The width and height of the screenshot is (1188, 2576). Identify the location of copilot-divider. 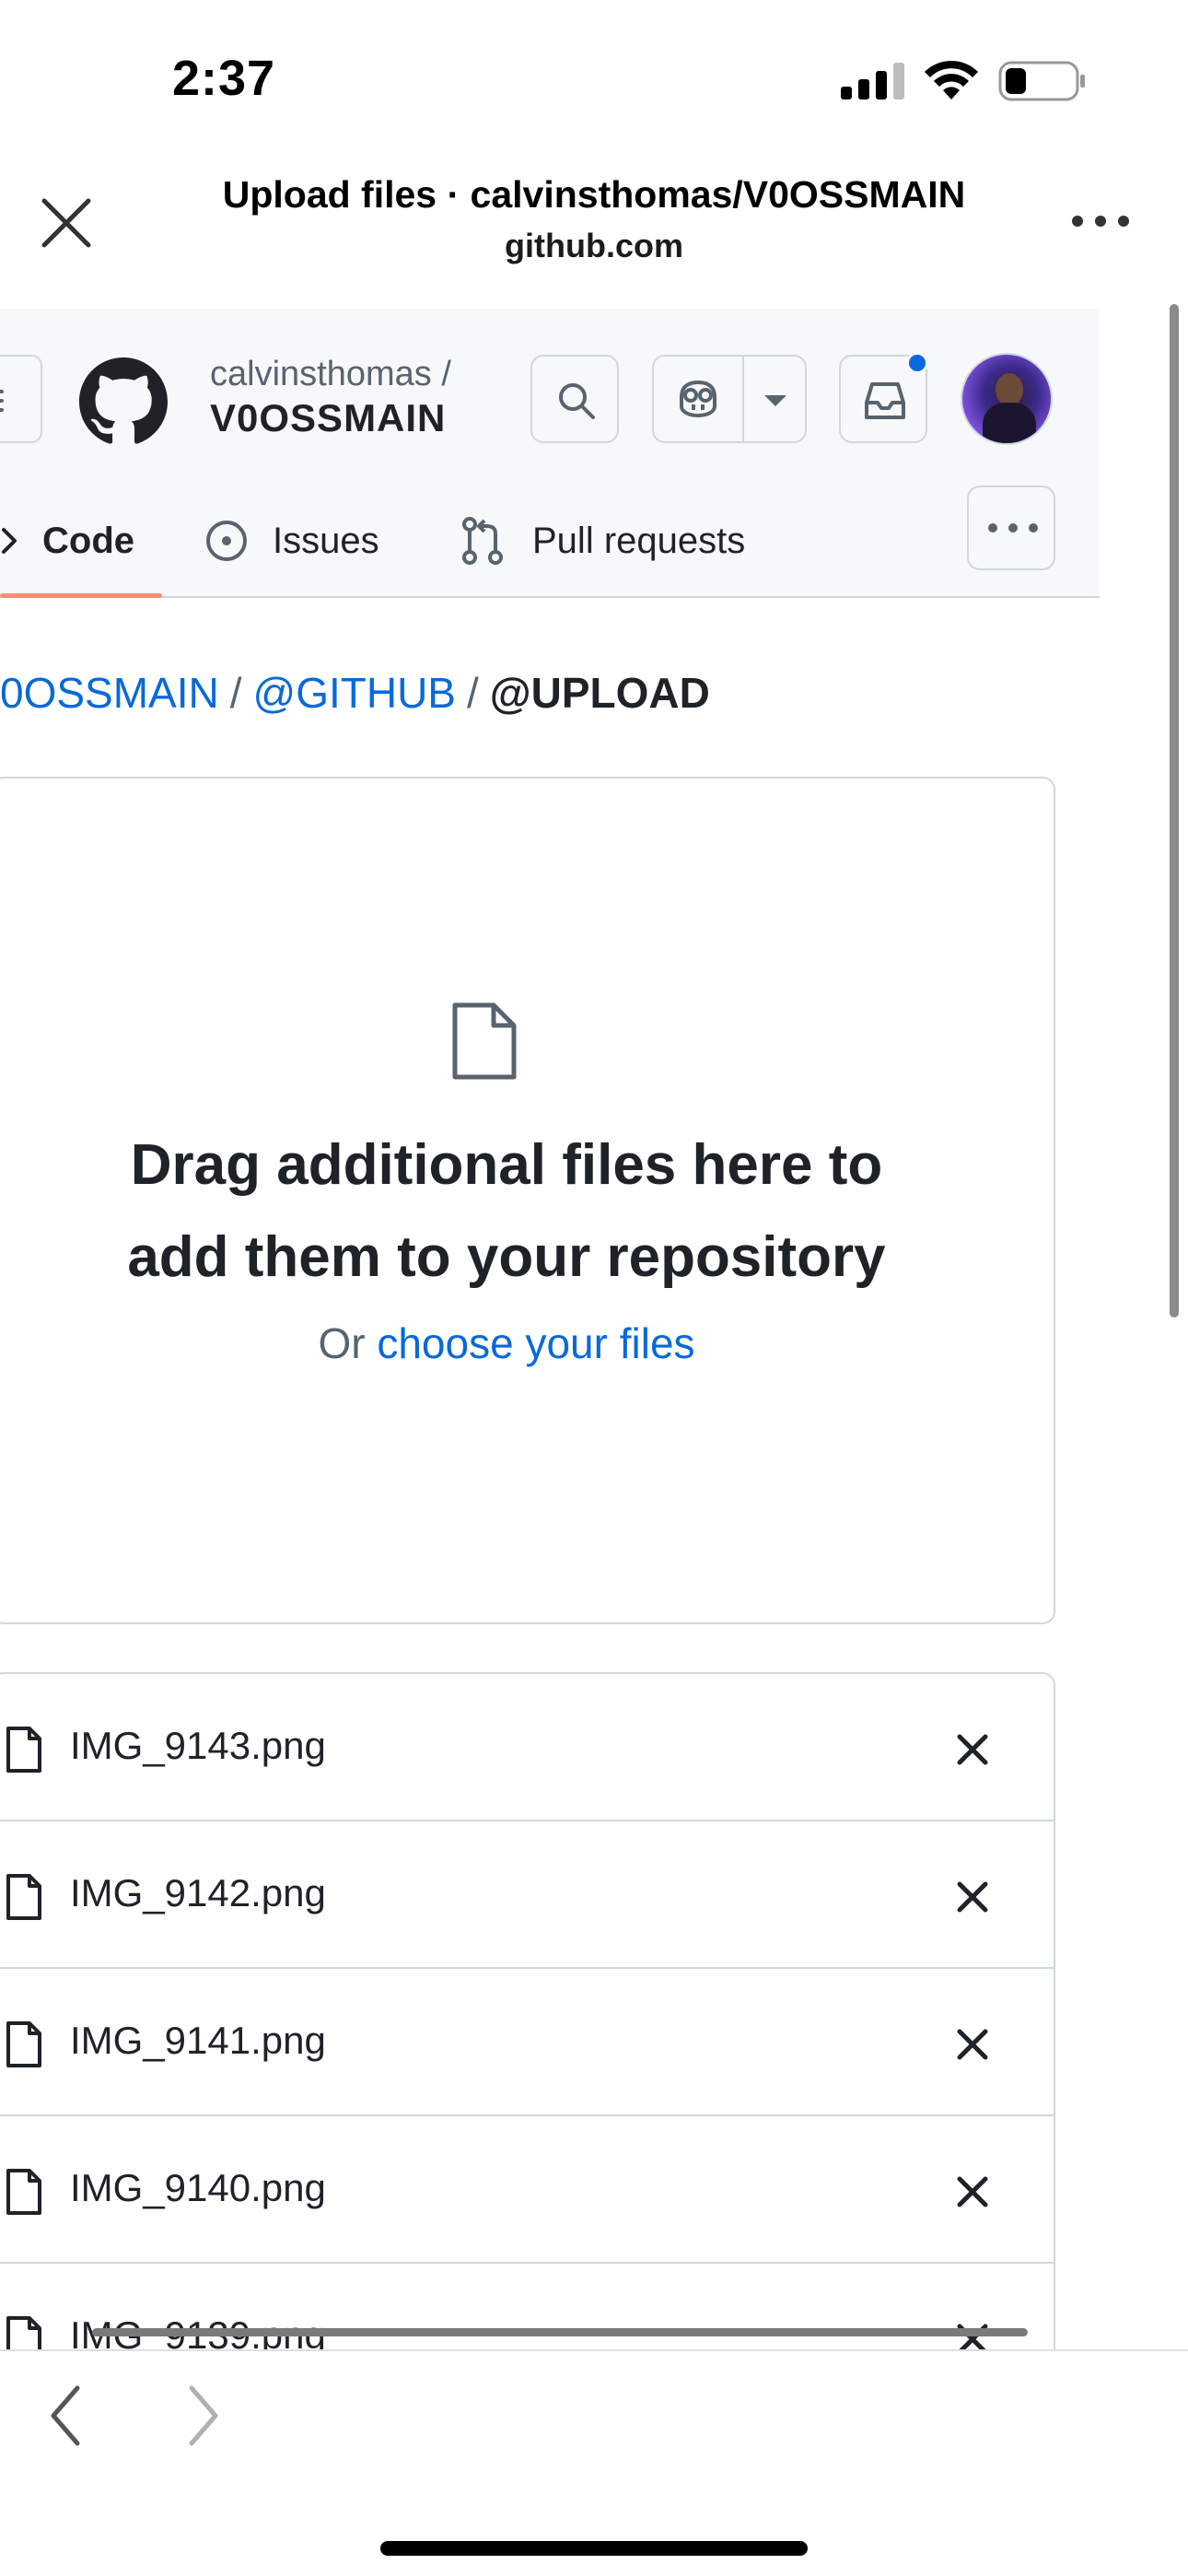
(743, 399).